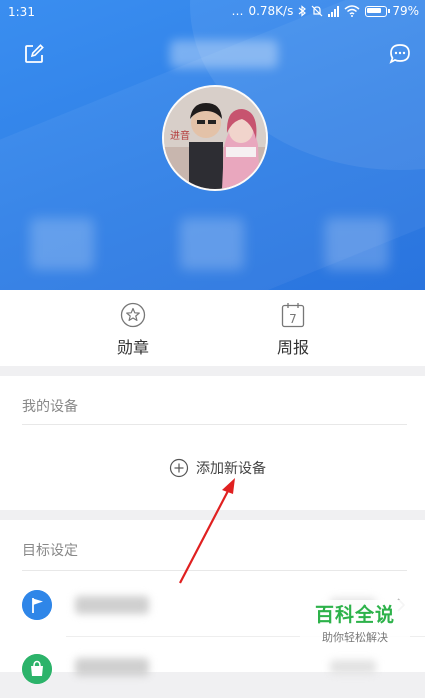  Describe the element at coordinates (400, 54) in the screenshot. I see `message-icon` at that location.